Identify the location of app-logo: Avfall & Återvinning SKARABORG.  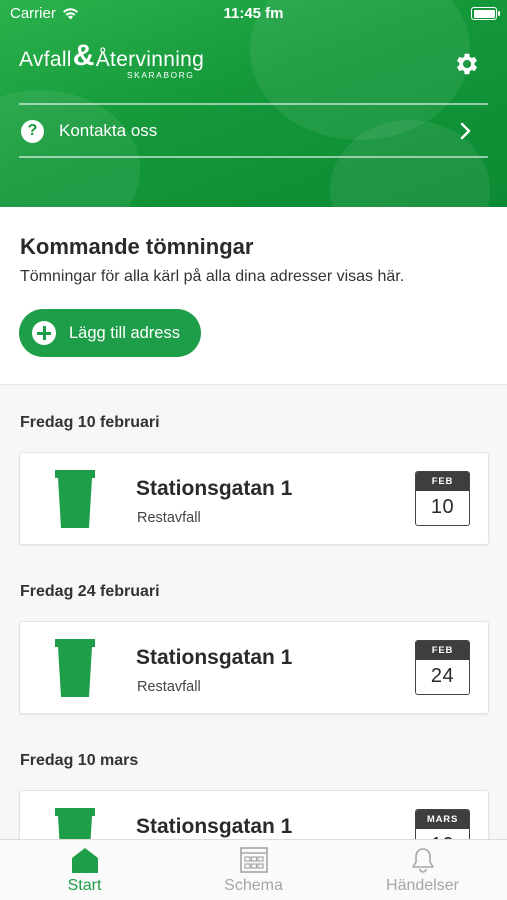
(112, 60).